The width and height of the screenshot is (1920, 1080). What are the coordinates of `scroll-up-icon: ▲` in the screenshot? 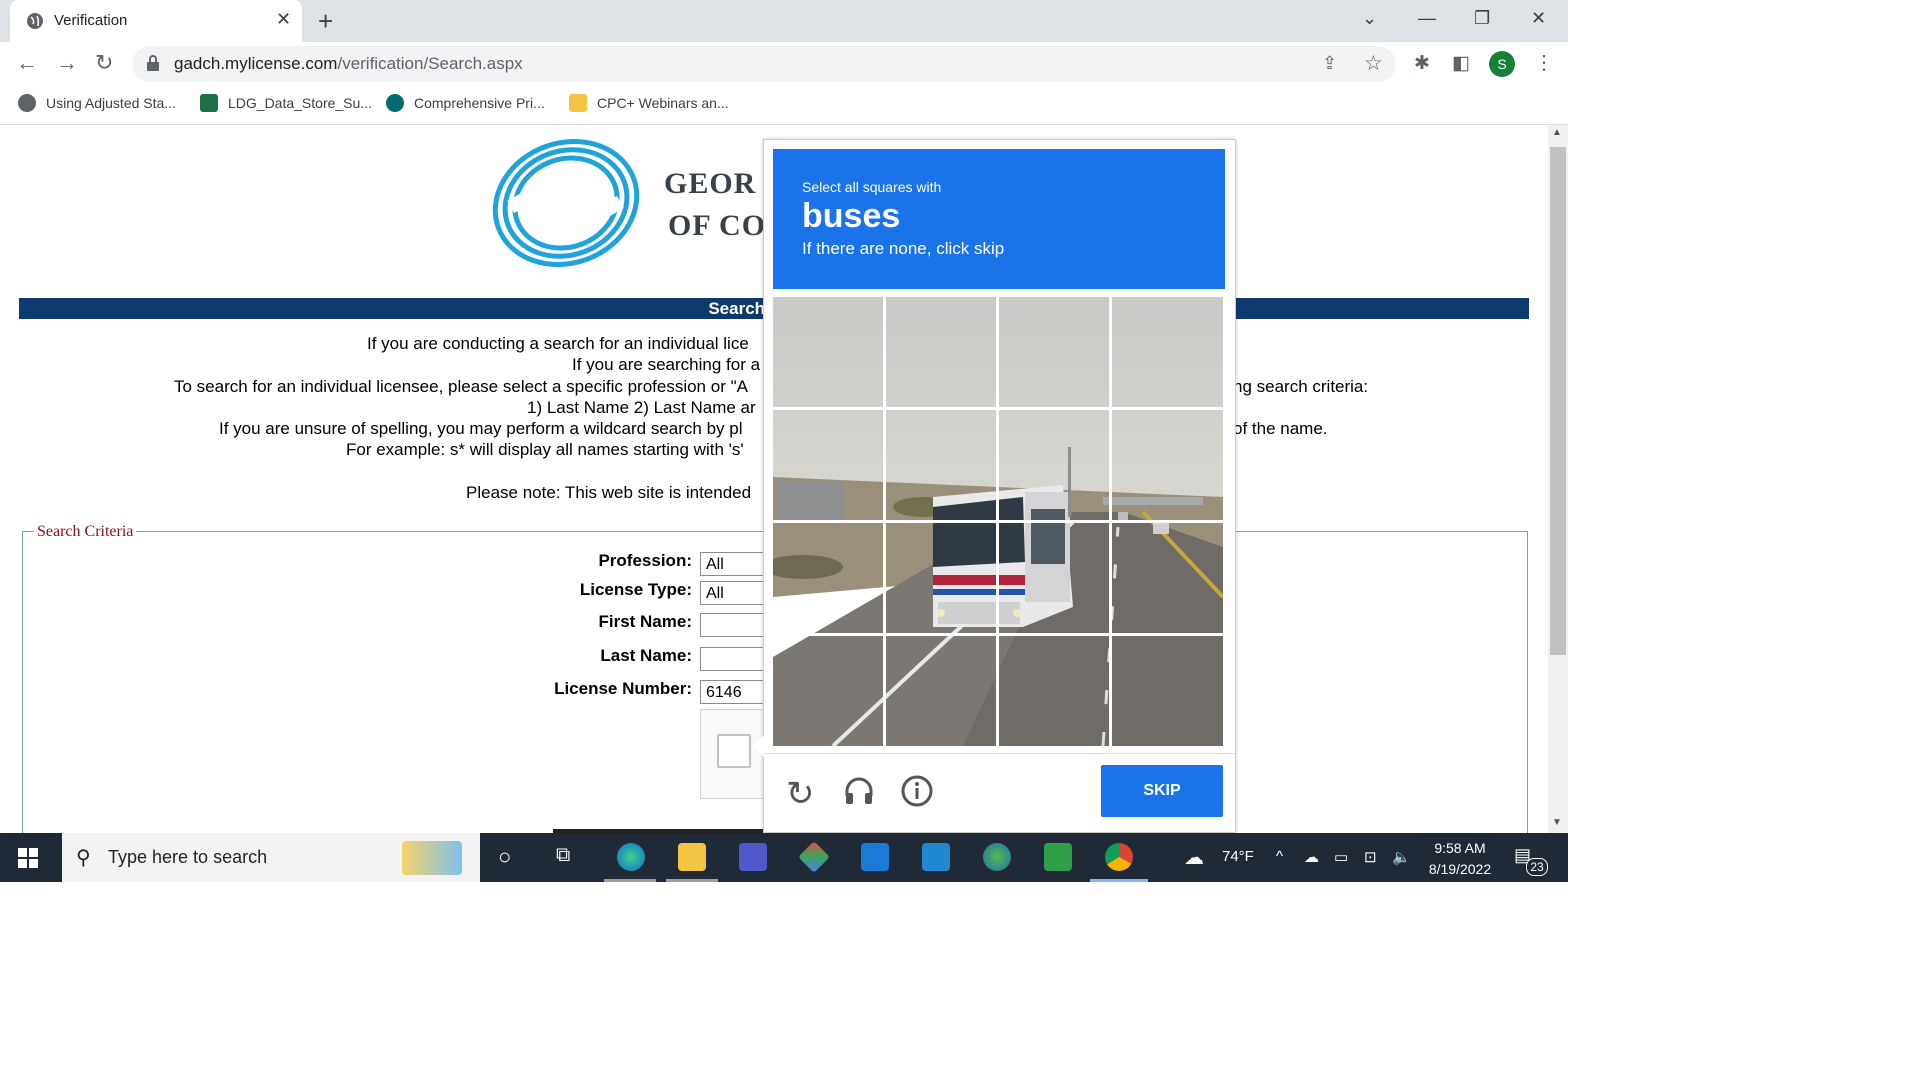 It's located at (1557, 132).